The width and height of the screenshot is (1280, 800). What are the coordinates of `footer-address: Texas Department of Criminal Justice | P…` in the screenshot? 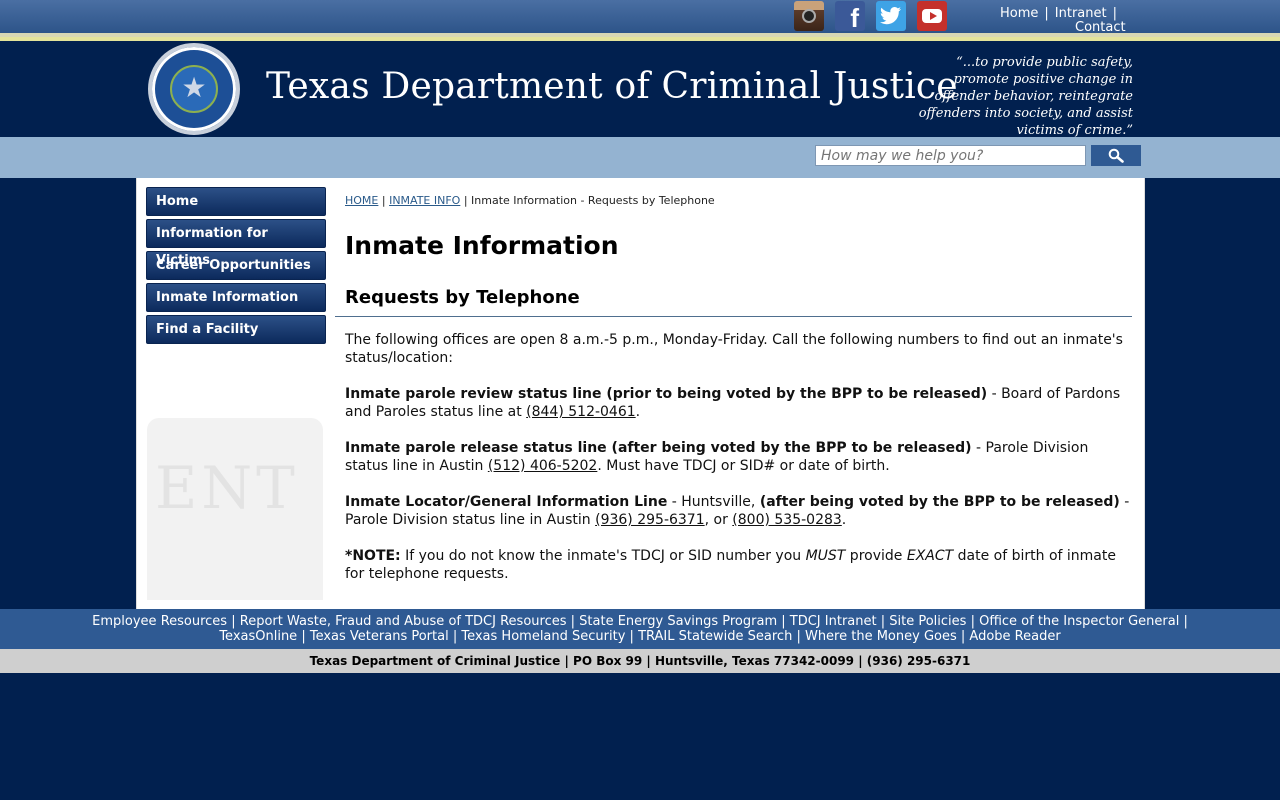 It's located at (640, 661).